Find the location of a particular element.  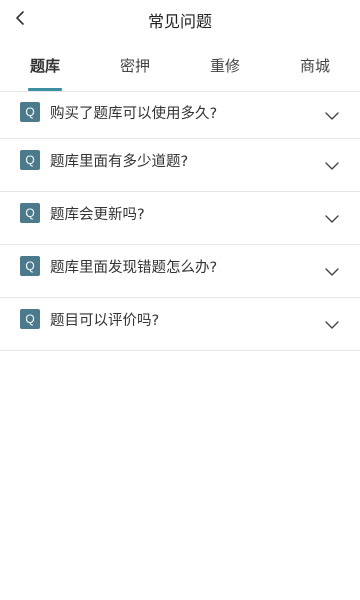

question-text: 购买了题库可以使用多久? is located at coordinates (134, 114).